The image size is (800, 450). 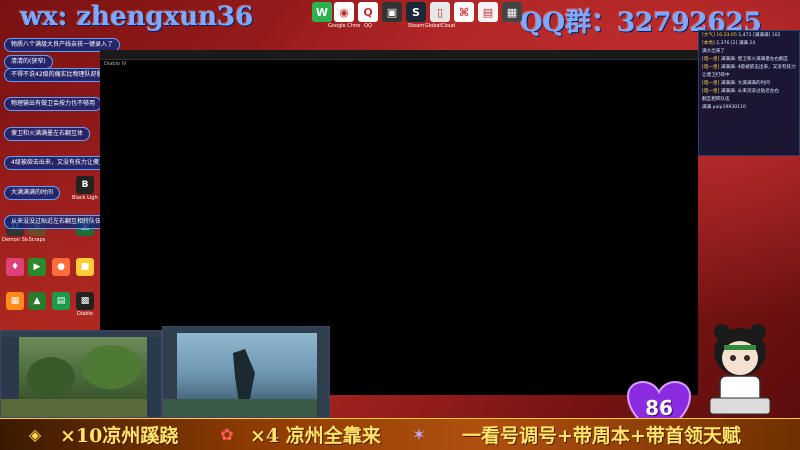 I want to click on danmaku-bubble: 物理输出有做卫会按力也不够用, so click(x=53, y=104).